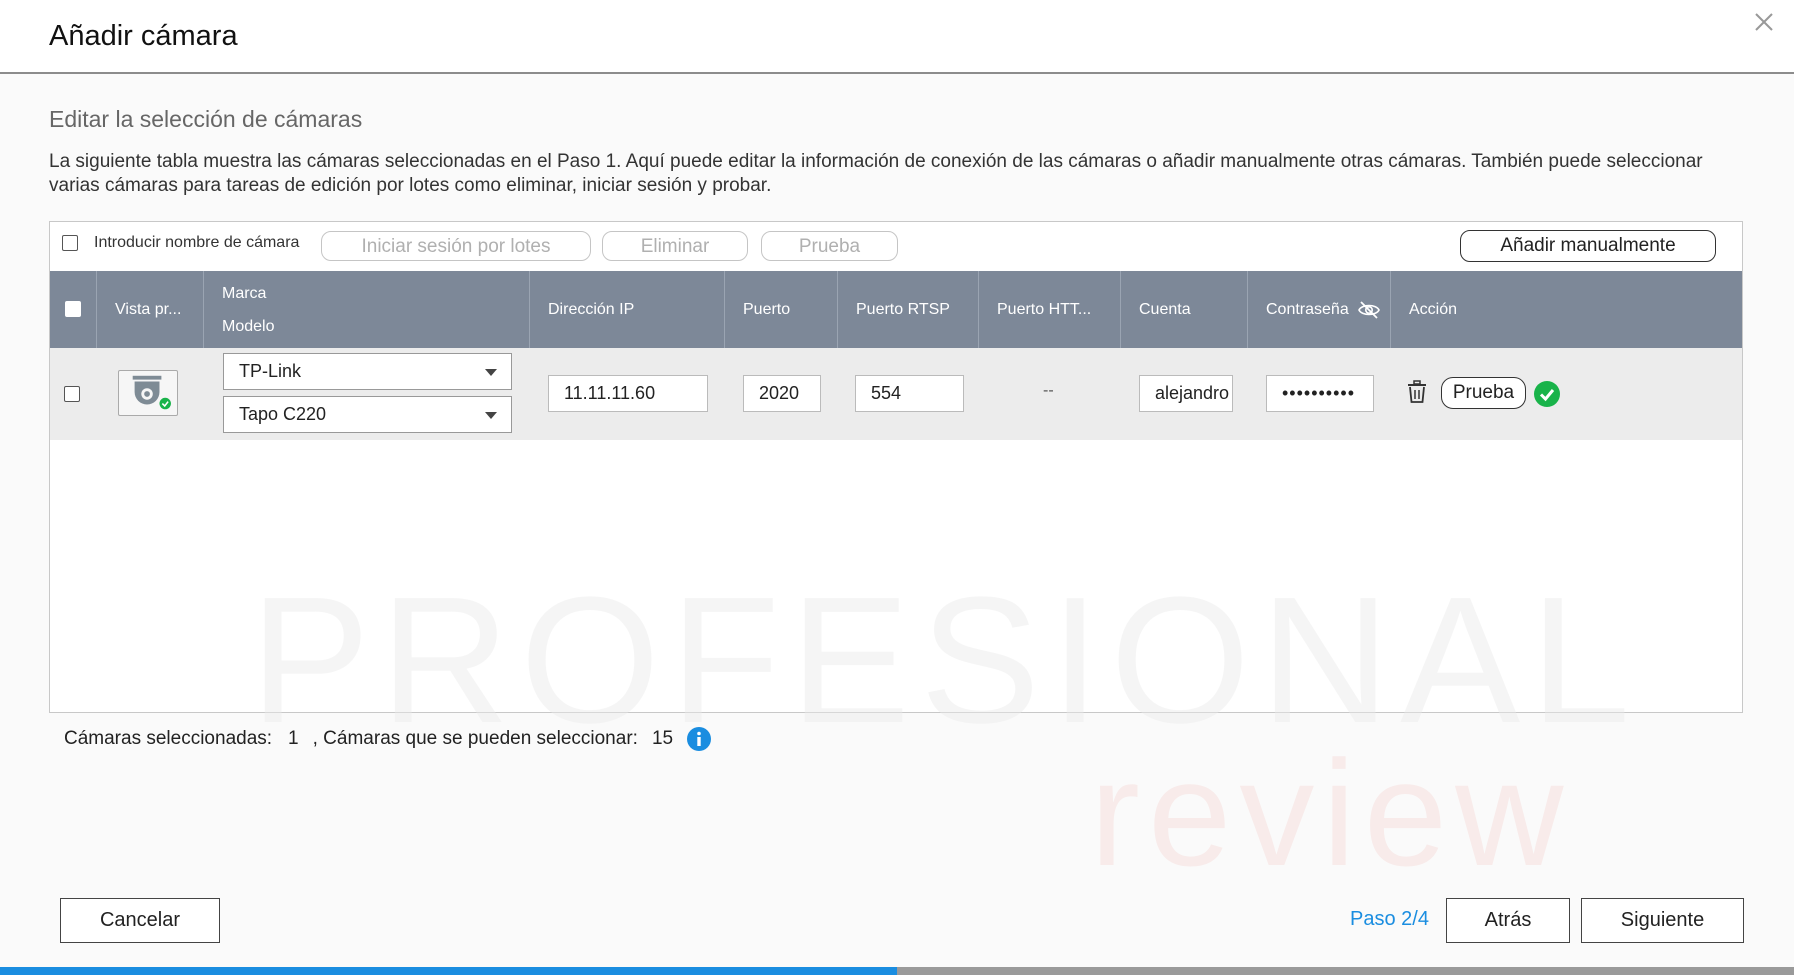 The width and height of the screenshot is (1794, 975). I want to click on rtsp-port-input: 554, so click(909, 393).